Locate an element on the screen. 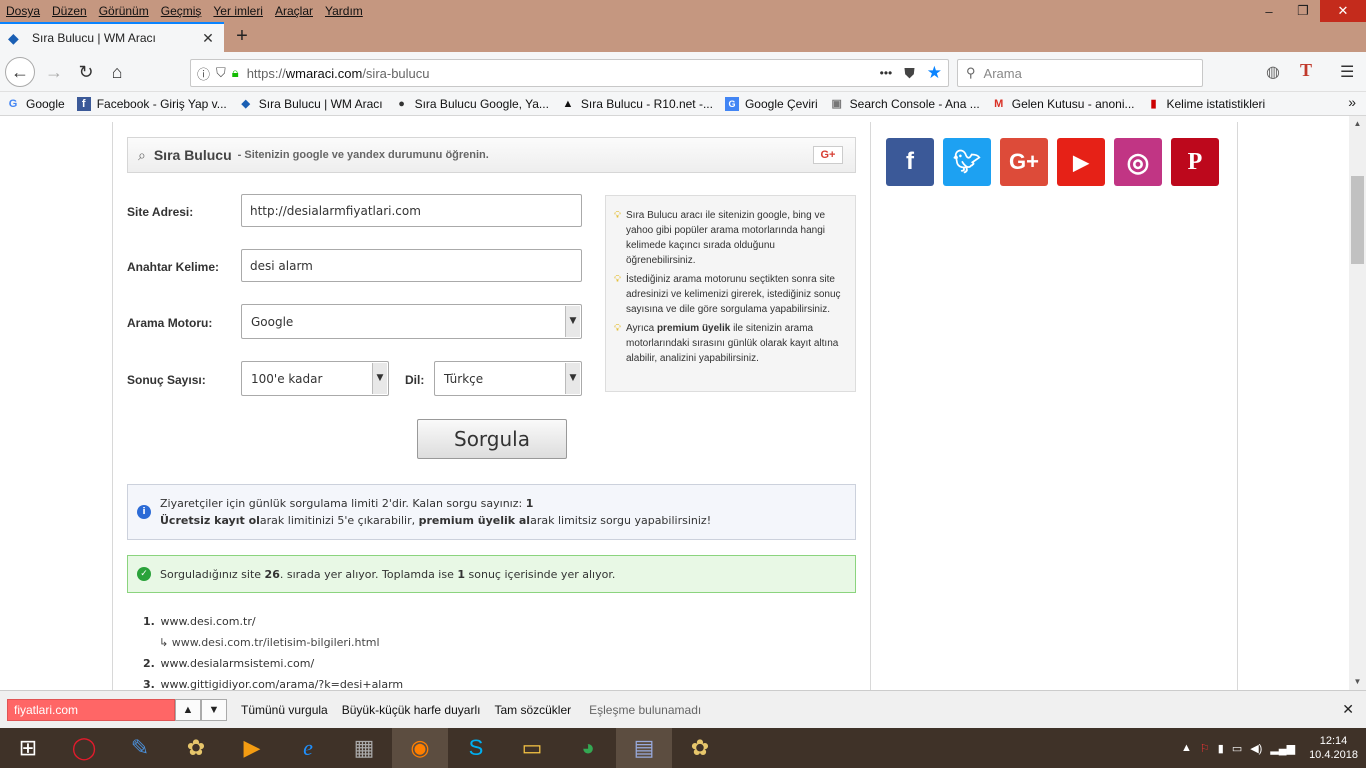 Image resolution: width=1366 pixels, height=768 pixels. scroll-down-icon: ▼ is located at coordinates (1357, 682).